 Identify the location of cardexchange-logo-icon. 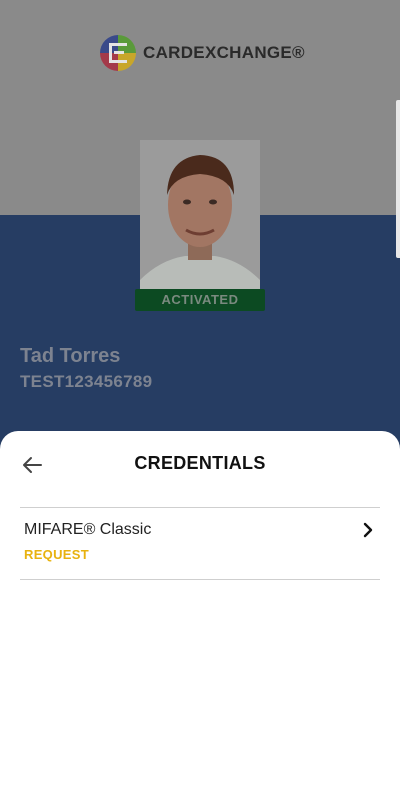
(118, 53).